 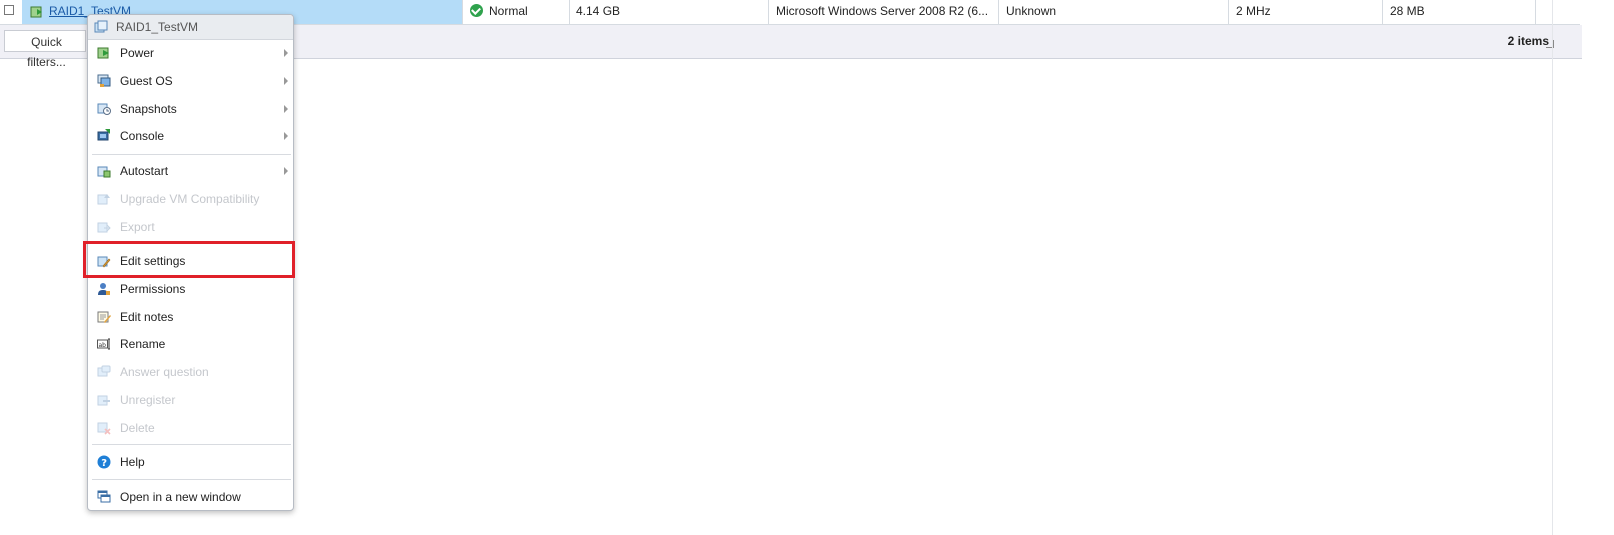 I want to click on provisioned-space-value: 4.14 GB, so click(x=598, y=11).